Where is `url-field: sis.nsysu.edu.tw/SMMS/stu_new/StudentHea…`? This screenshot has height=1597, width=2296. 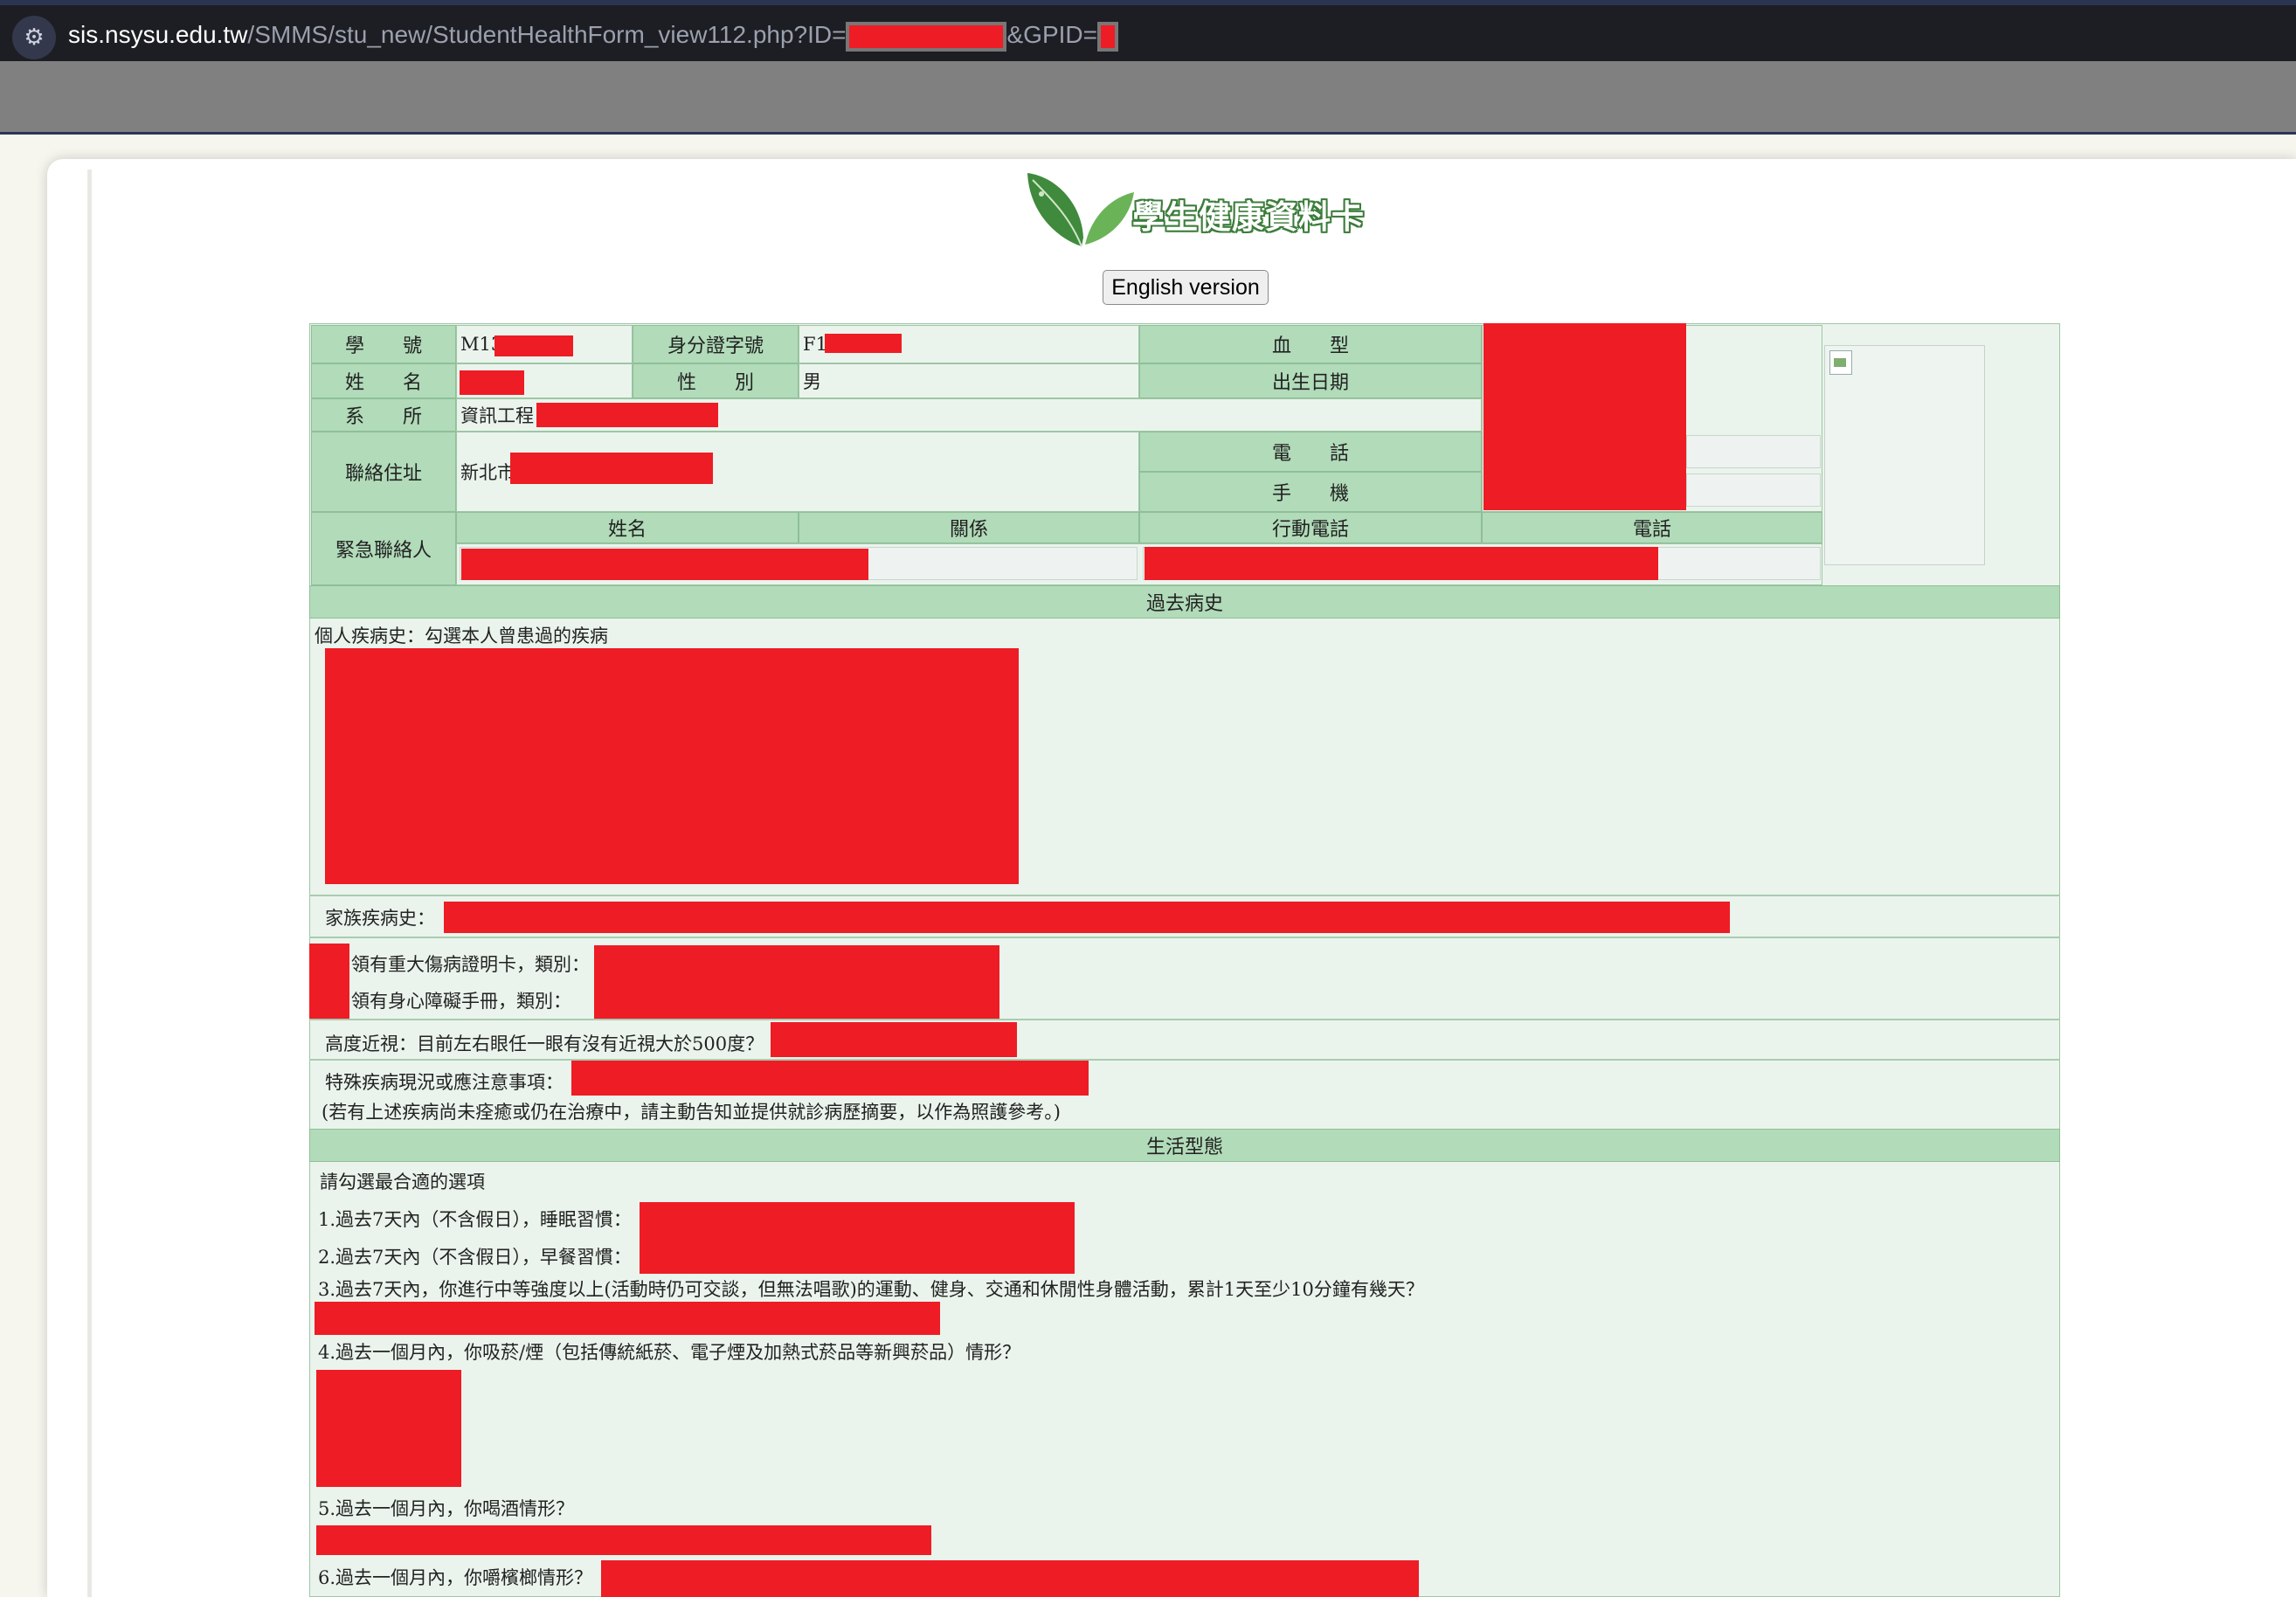 url-field: sis.nsysu.edu.tw/SMMS/stu_new/StudentHea… is located at coordinates (593, 34).